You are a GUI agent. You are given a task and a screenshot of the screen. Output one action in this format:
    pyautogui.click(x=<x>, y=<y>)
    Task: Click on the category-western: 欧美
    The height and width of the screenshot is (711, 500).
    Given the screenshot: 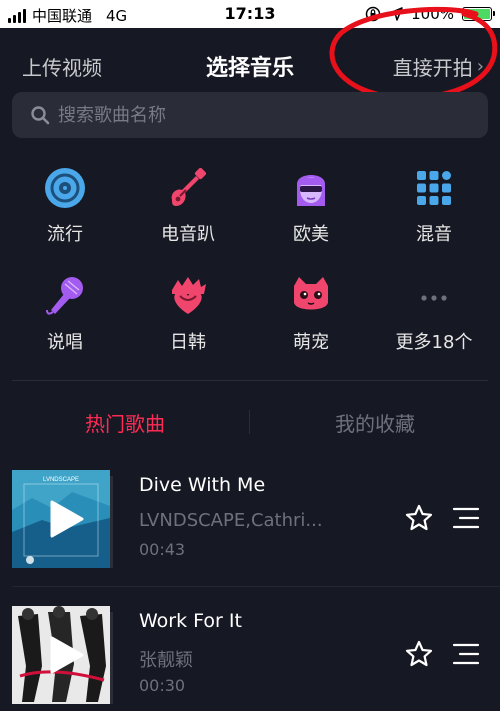 What is the action you would take?
    pyautogui.click(x=311, y=206)
    